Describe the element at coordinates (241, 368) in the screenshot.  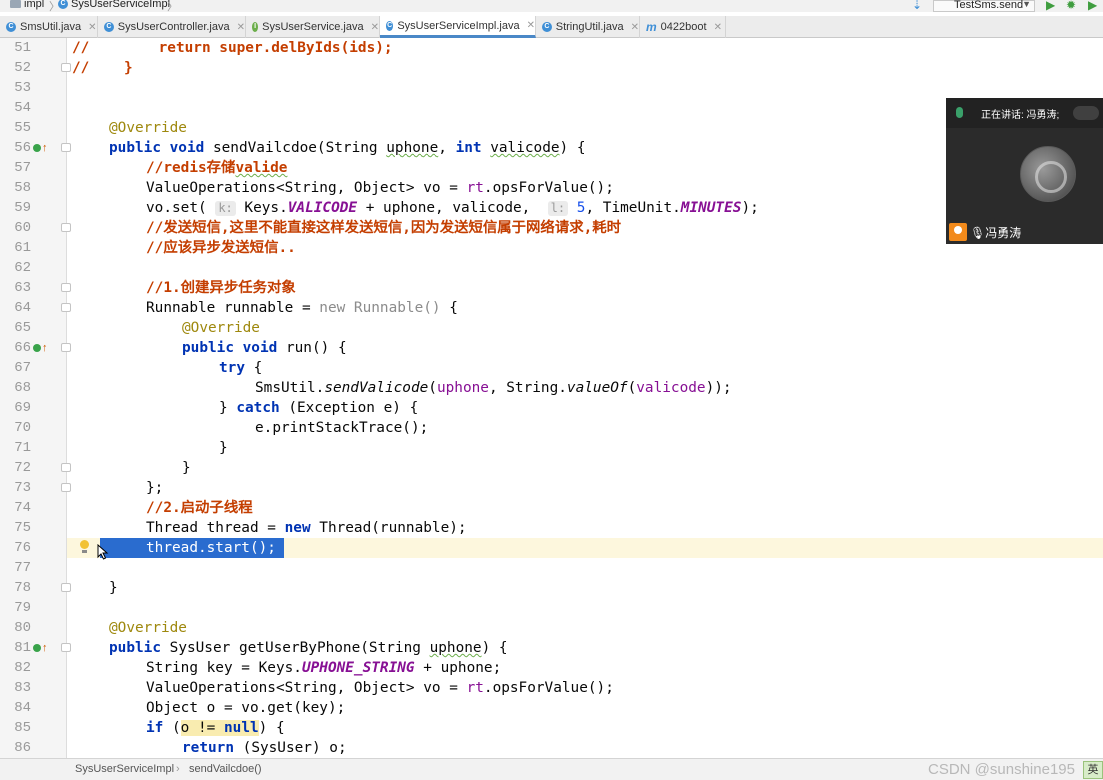
I see `code-line-67: try {` at that location.